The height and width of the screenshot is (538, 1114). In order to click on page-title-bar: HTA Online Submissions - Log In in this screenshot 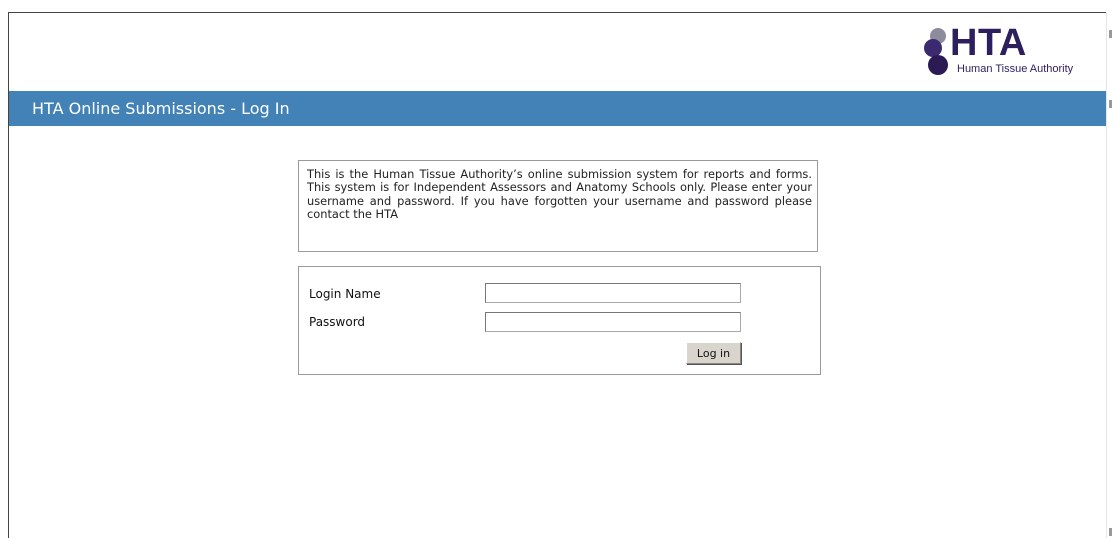, I will do `click(557, 108)`.